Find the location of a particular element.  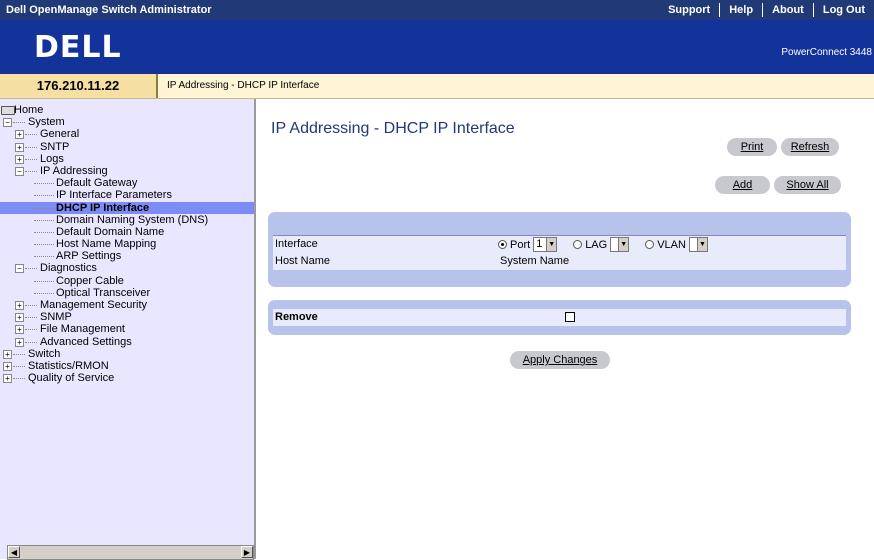

tree-item-label: IP Addressing is located at coordinates (74, 170).